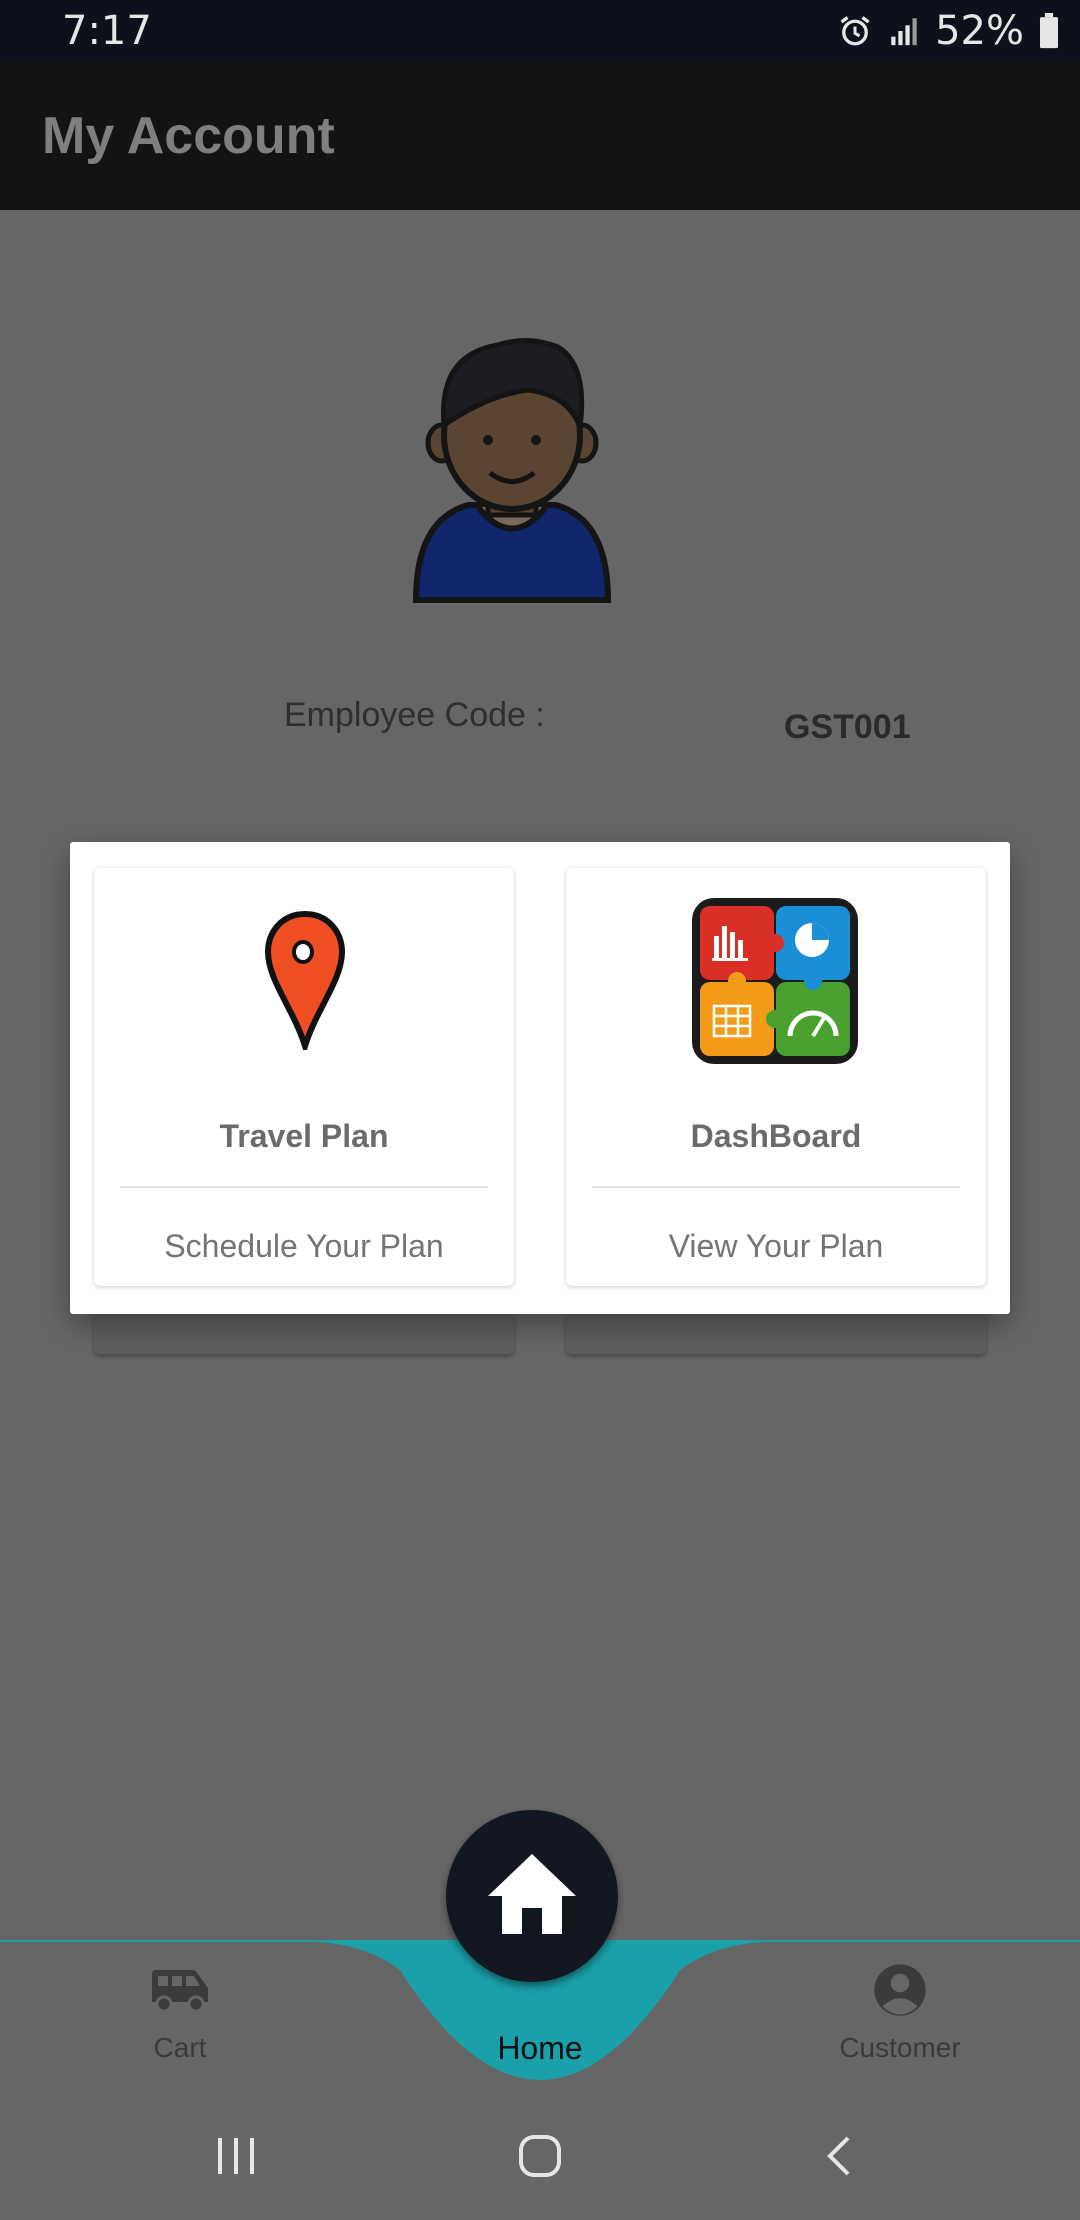  I want to click on nav-label-cart: Cart, so click(180, 2047).